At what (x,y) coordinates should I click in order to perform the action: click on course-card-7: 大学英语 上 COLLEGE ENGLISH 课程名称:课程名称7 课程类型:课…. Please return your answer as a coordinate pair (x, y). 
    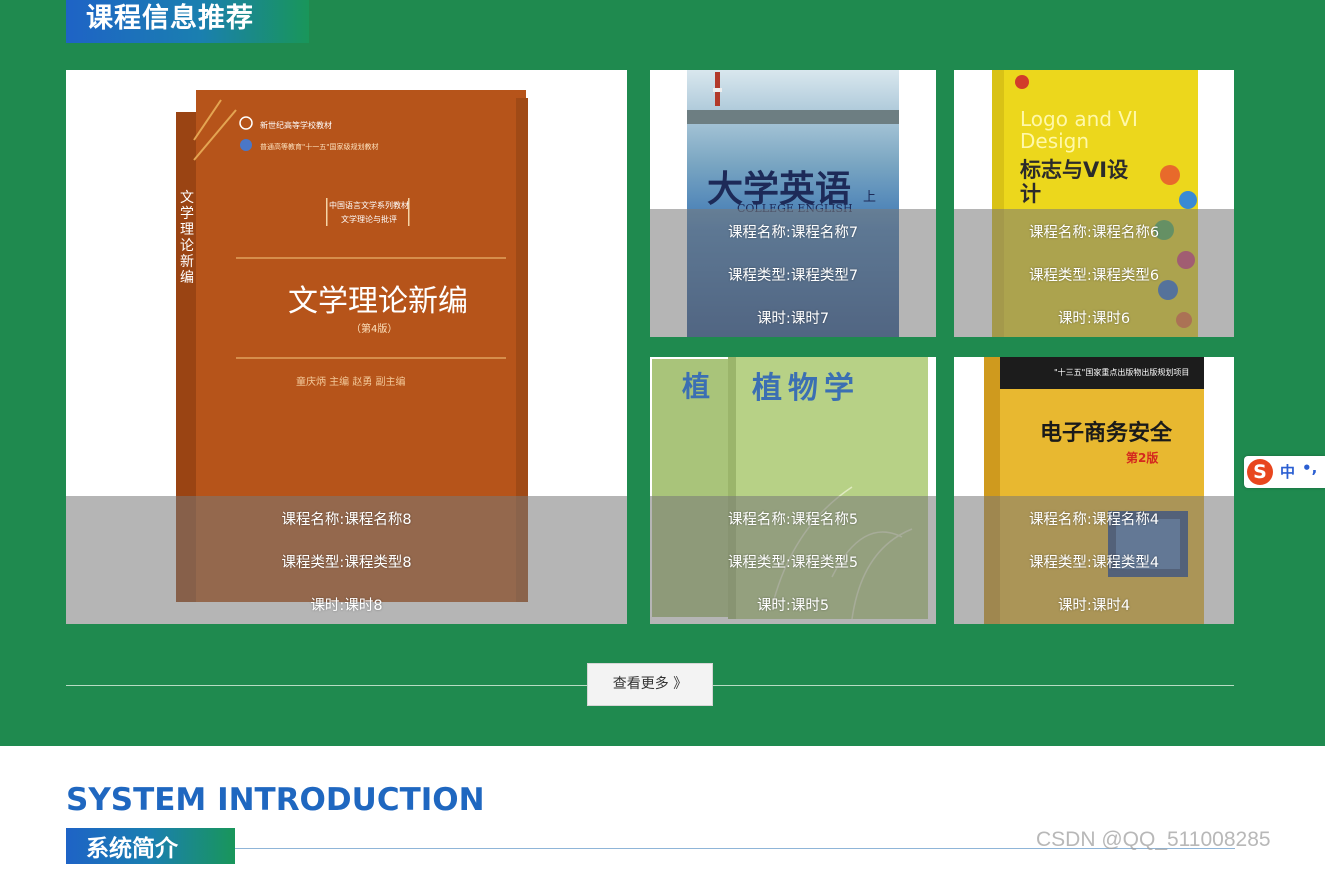
    Looking at the image, I should click on (793, 203).